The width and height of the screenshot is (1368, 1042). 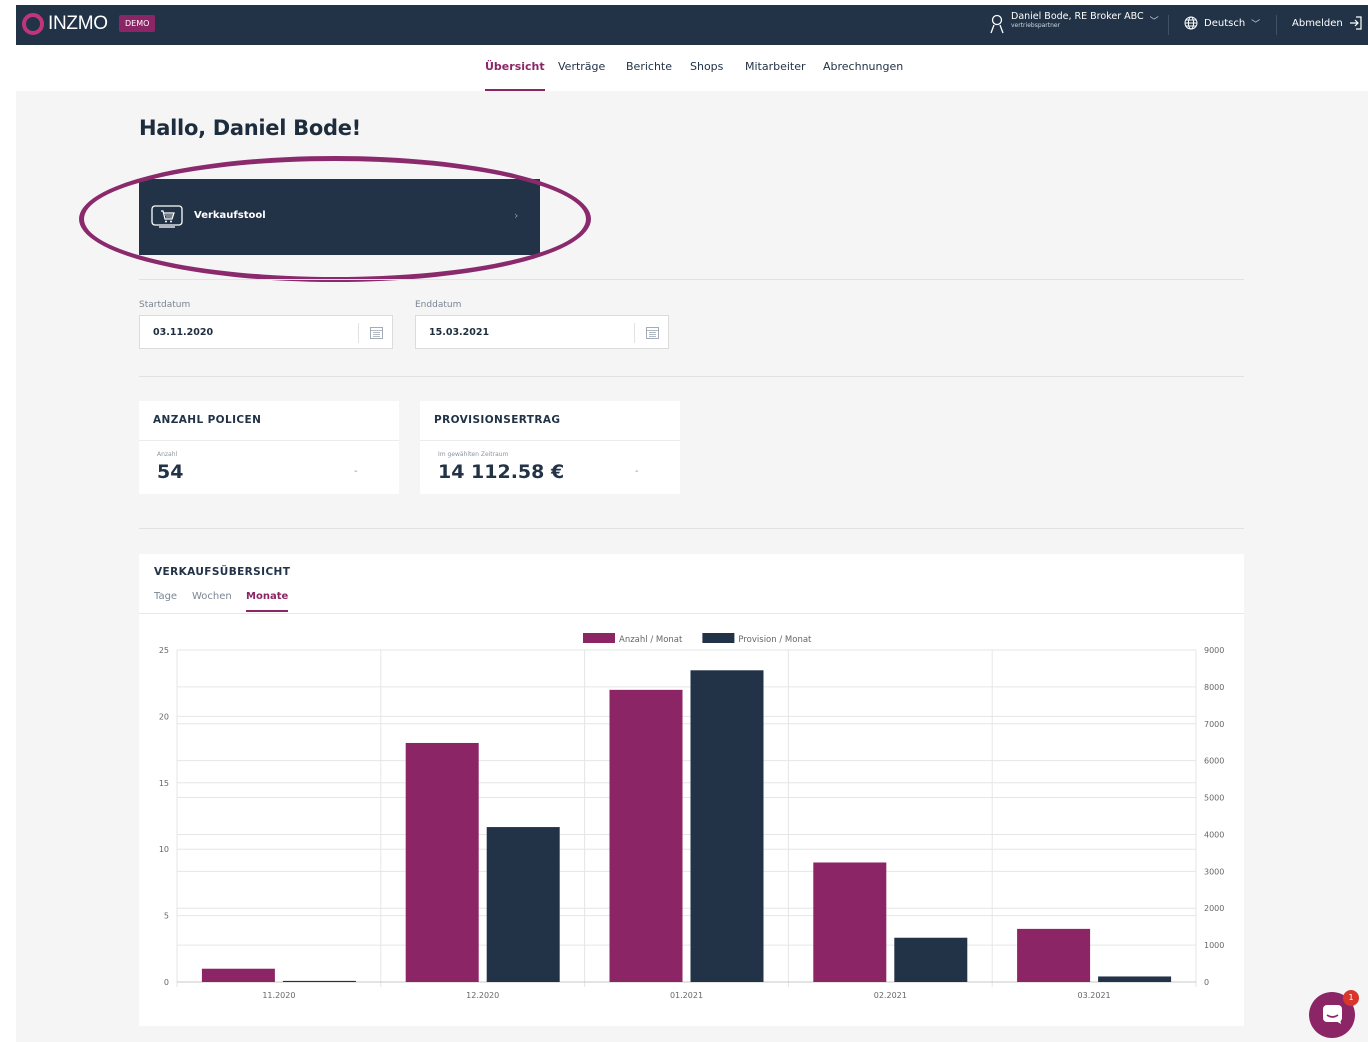 What do you see at coordinates (166, 916) in the screenshot?
I see `y-left-tick-label: 5` at bounding box center [166, 916].